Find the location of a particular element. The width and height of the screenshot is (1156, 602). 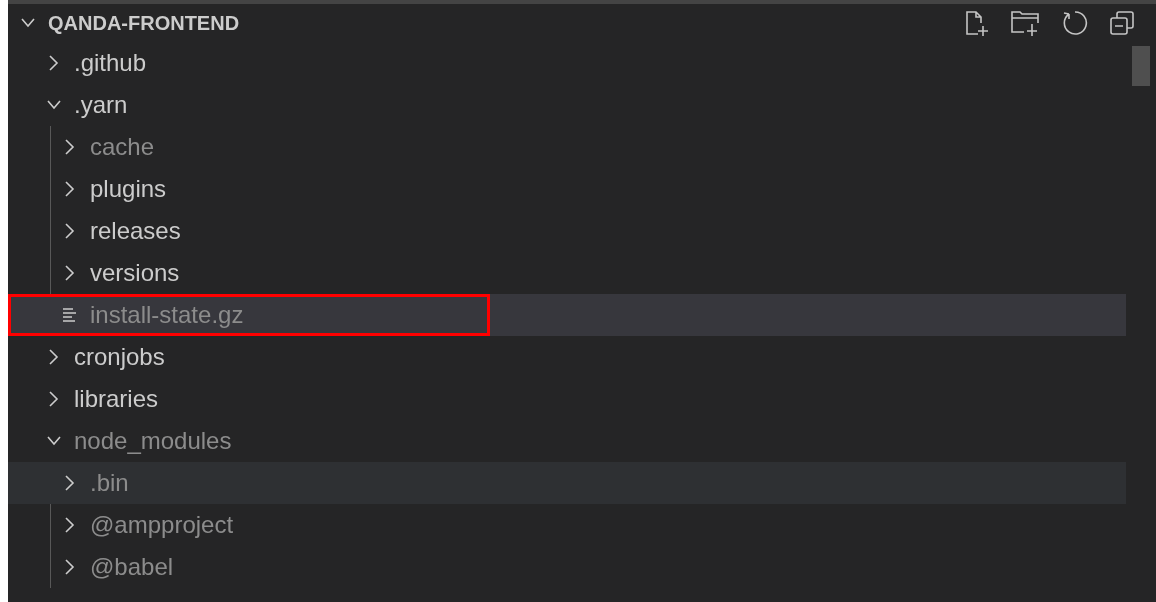

tree-item: @ampproject is located at coordinates (567, 525).